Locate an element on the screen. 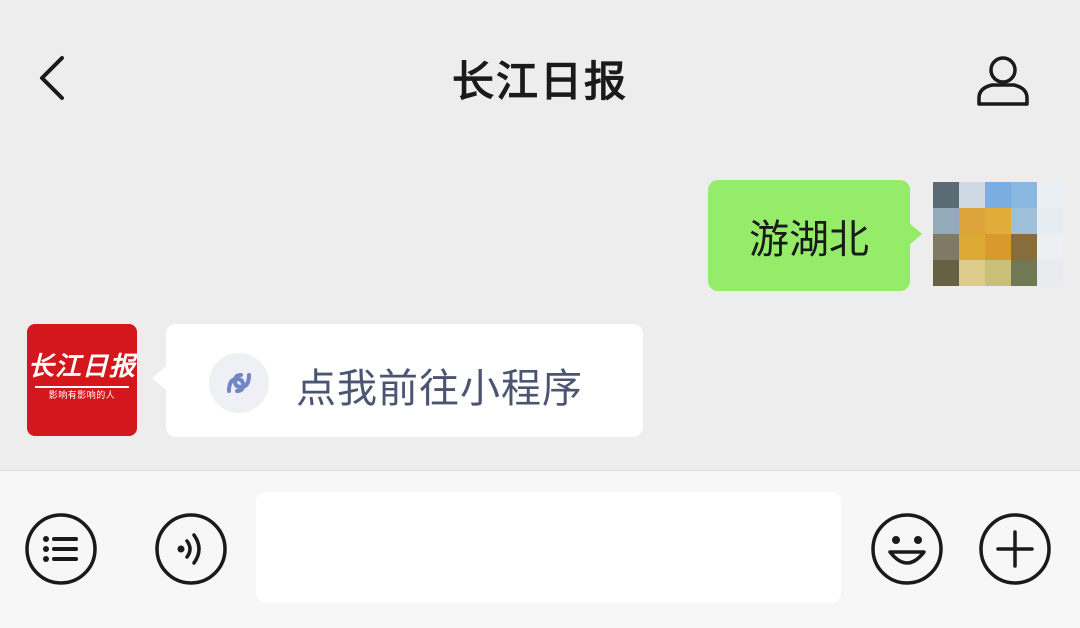 Image resolution: width=1080 pixels, height=628 pixels. plus-icon is located at coordinates (1015, 549).